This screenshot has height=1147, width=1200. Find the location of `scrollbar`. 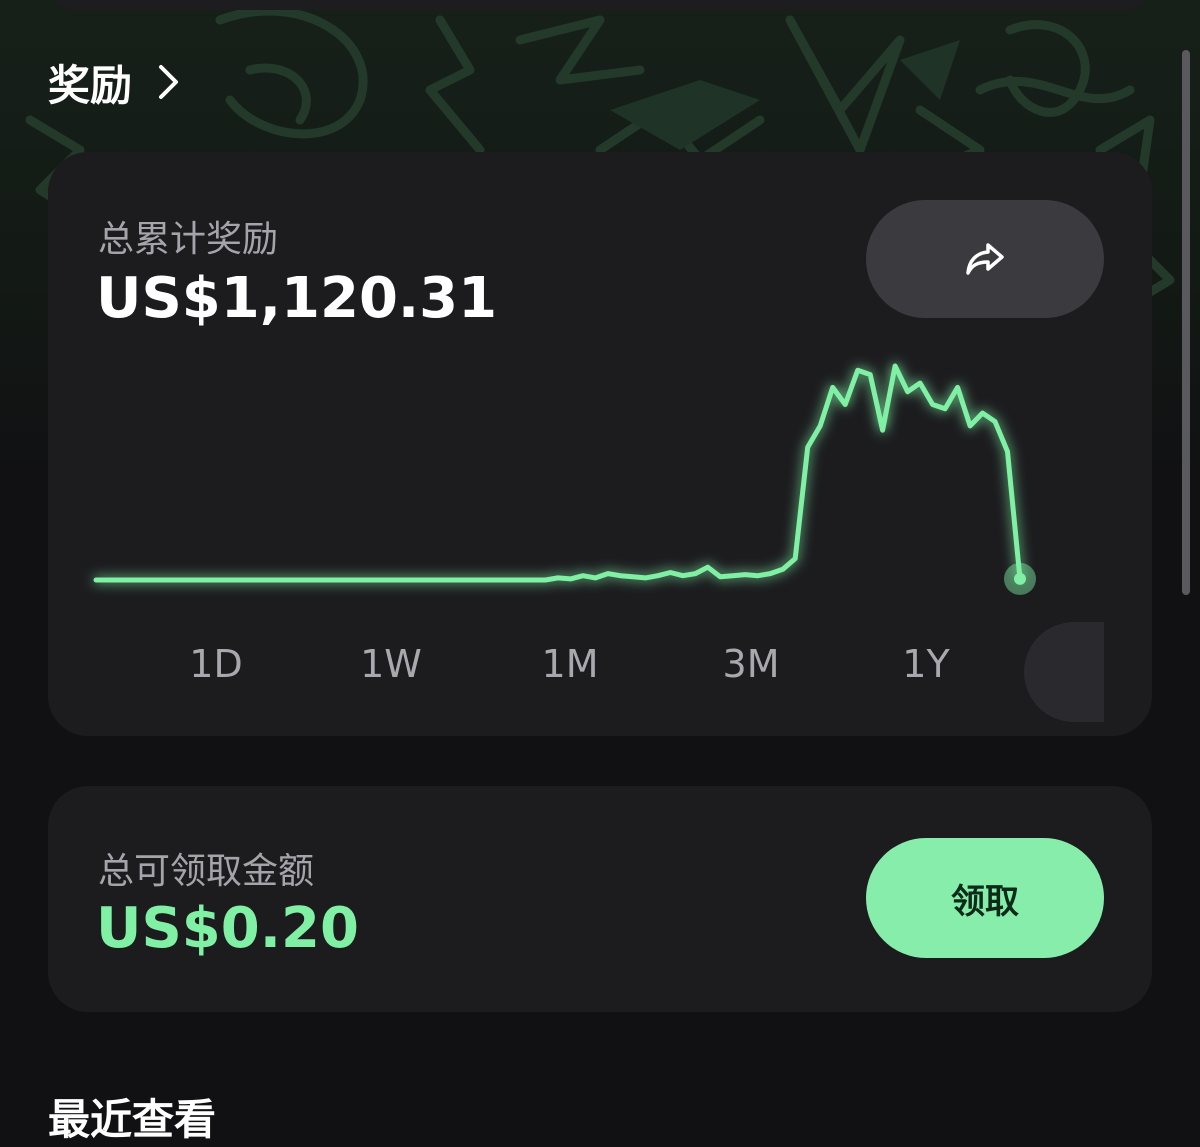

scrollbar is located at coordinates (1186, 322).